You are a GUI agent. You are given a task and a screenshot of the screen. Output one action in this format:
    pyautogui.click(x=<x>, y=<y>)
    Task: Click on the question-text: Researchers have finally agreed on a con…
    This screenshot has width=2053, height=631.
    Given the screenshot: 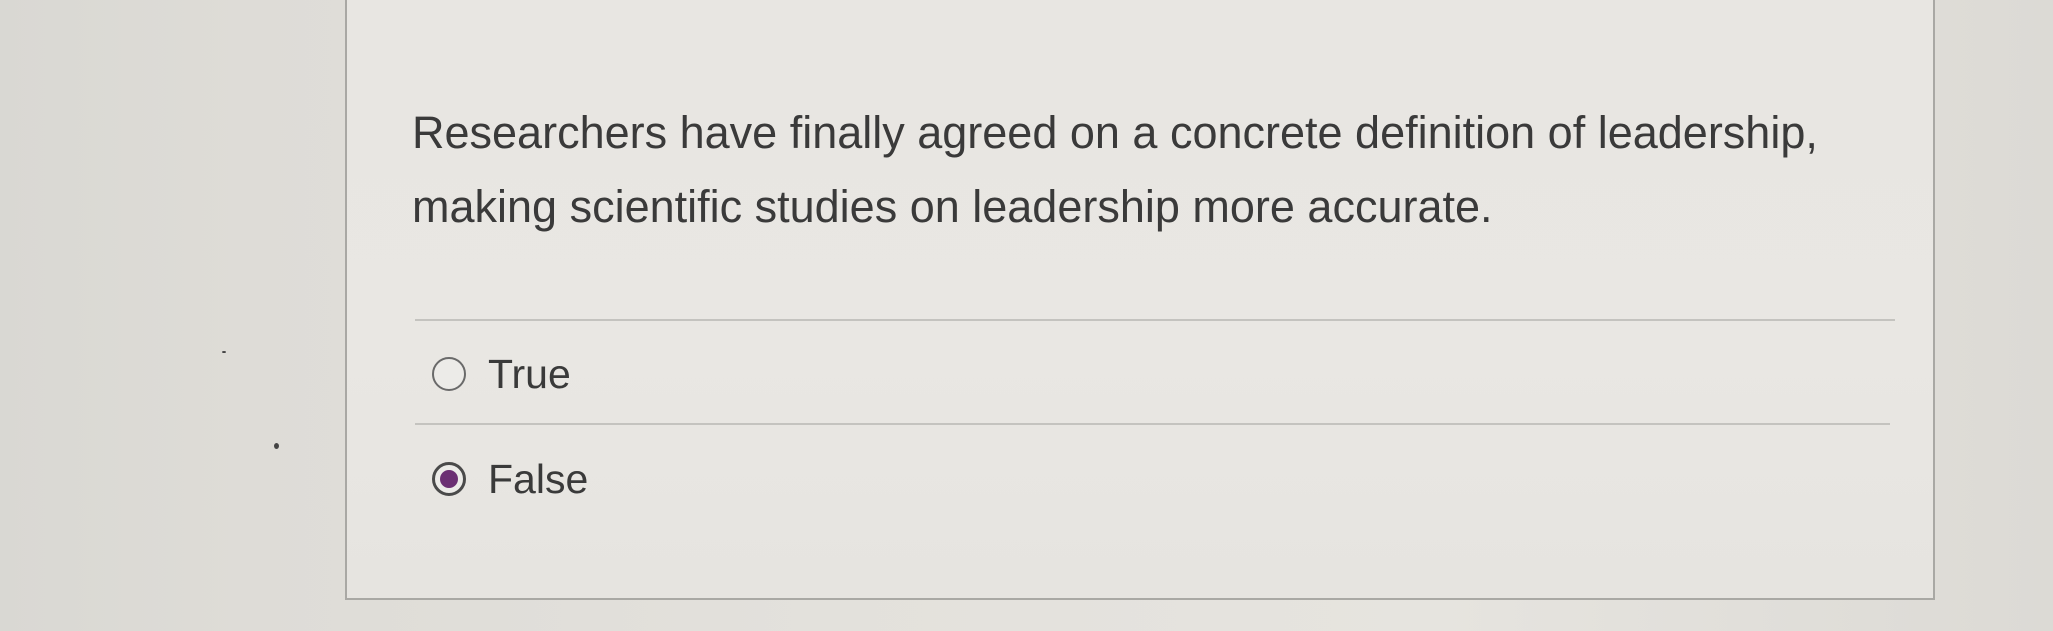 What is the action you would take?
    pyautogui.click(x=1115, y=169)
    